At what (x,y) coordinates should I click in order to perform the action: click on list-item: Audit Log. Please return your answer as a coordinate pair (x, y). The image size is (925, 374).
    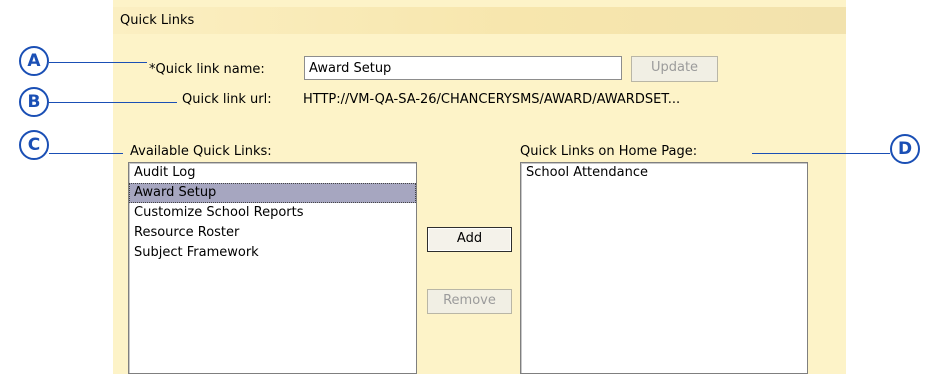
    Looking at the image, I should click on (272, 173).